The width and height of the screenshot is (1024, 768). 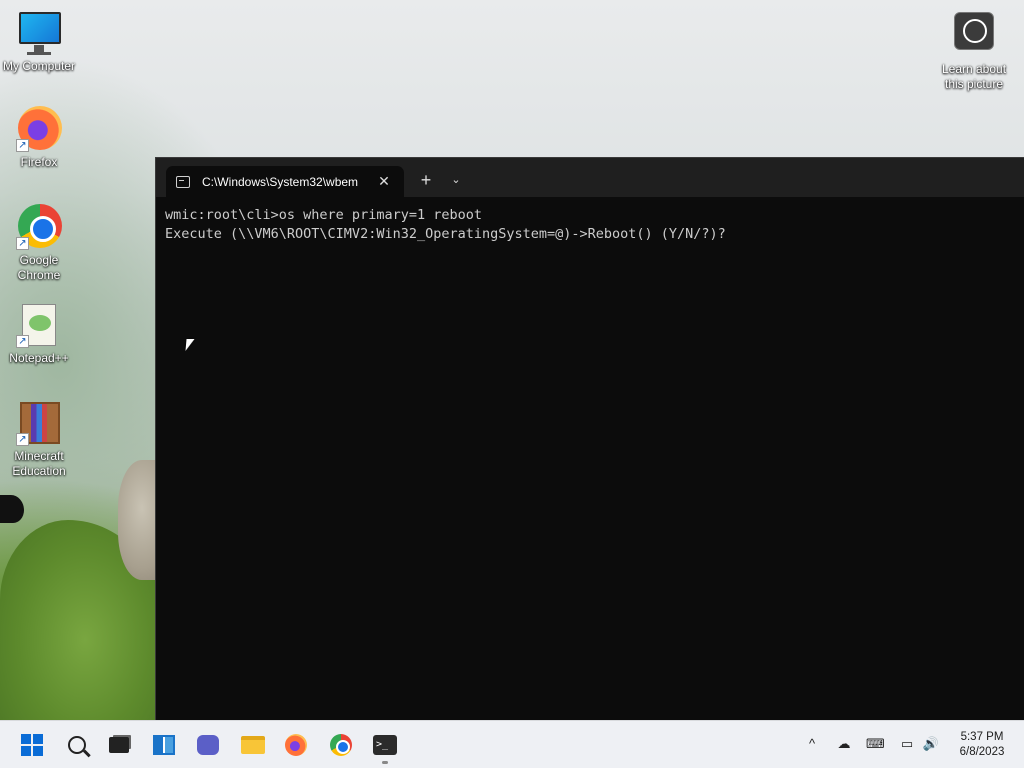 I want to click on firefox-taskbar-button, so click(x=296, y=745).